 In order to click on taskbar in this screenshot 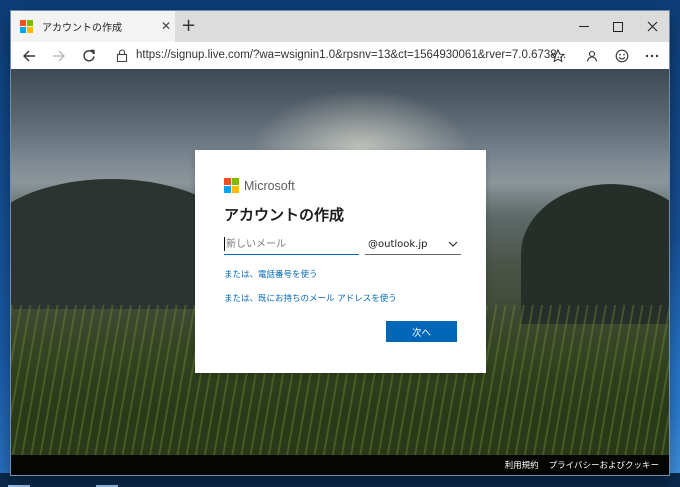, I will do `click(340, 480)`.